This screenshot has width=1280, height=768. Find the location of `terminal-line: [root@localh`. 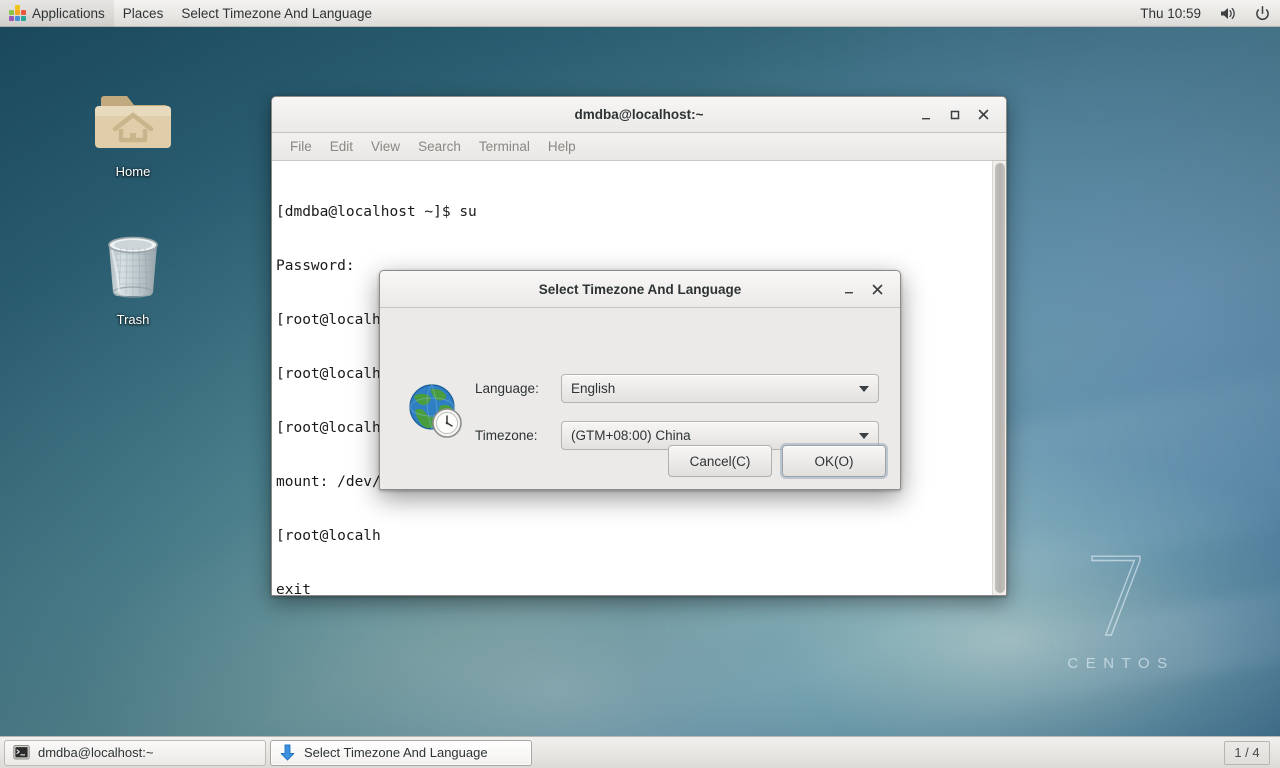

terminal-line: [root@localh is located at coordinates (328, 536).